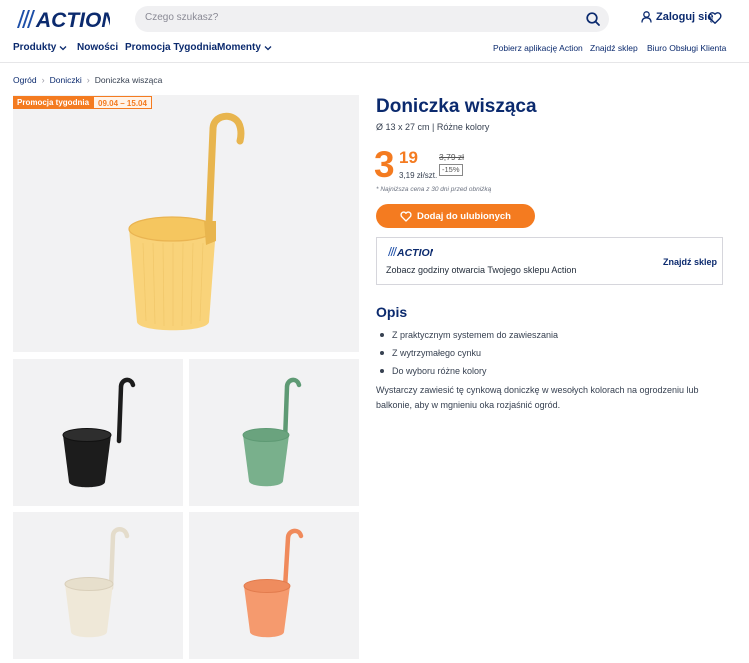  I want to click on product-title: Doniczka wisząca, so click(456, 106).